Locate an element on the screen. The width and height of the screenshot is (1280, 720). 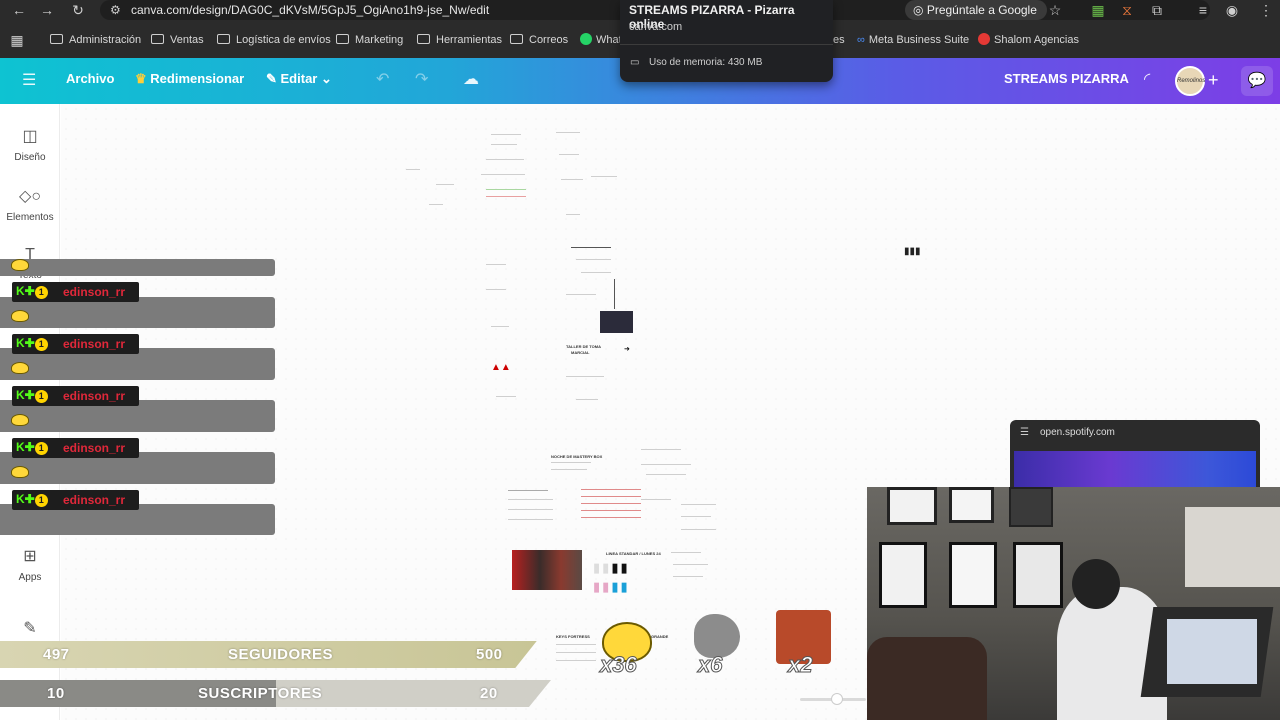
site-settings-icon: ☰ is located at coordinates (1024, 432).